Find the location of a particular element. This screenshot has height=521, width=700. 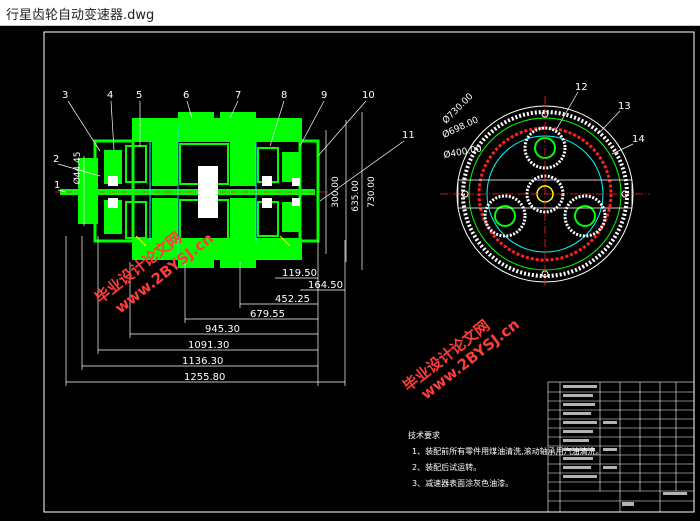

part-label-11: 11 is located at coordinates (408, 135).